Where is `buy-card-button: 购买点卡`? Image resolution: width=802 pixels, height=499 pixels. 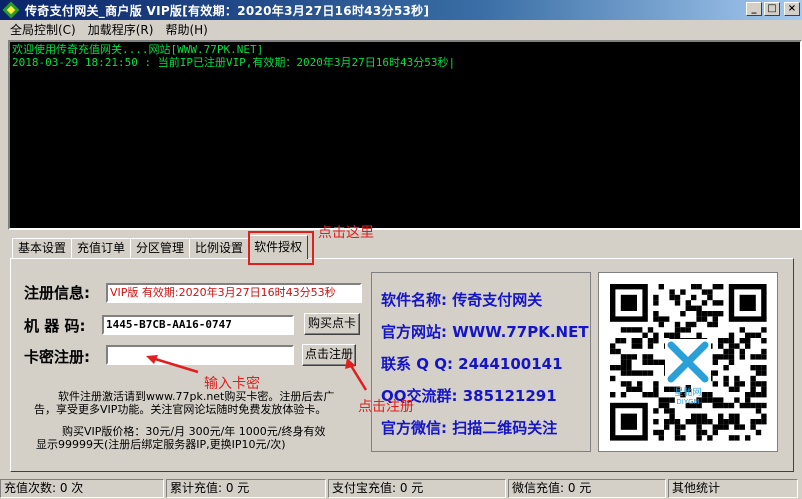 buy-card-button: 购买点卡 is located at coordinates (332, 324).